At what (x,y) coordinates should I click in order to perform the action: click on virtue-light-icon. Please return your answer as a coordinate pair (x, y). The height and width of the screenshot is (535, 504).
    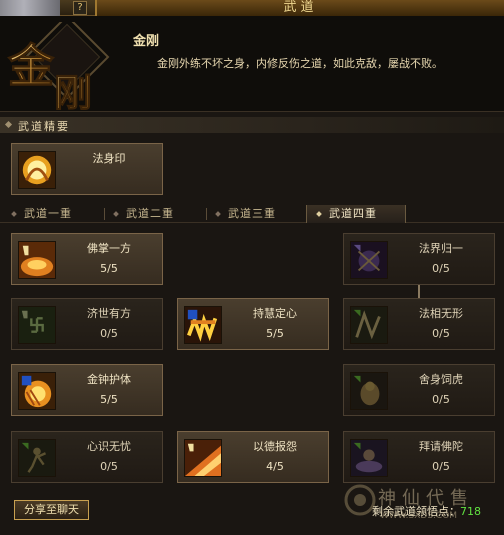
    Looking at the image, I should click on (203, 458).